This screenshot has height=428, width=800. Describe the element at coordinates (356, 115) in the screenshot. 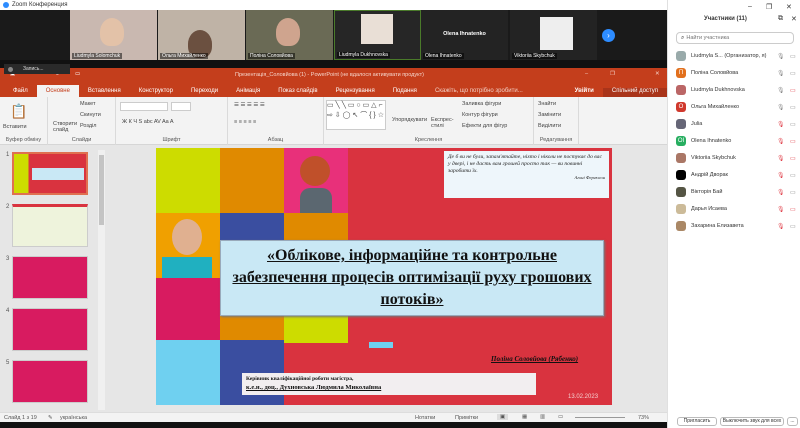

I see `shapes-gallery: ▭ ╲ ╲ ▭ ○ ▭ △ ⌐ ⇨ ⇩ ◯ ↖ ⌒ { } ☆` at that location.